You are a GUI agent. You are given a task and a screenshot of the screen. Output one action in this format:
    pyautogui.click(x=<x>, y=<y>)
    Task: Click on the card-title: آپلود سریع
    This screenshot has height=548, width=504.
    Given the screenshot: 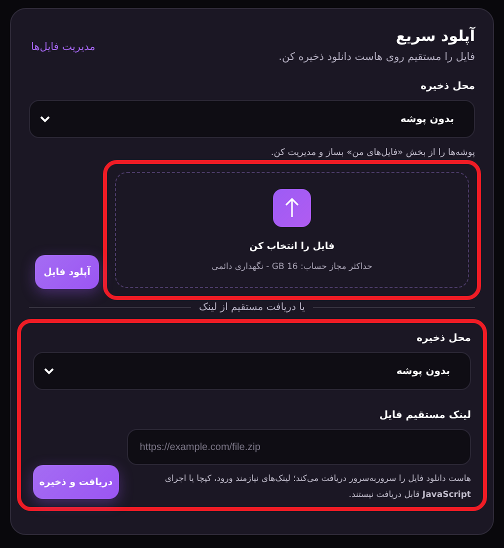 What is the action you would take?
    pyautogui.click(x=434, y=36)
    